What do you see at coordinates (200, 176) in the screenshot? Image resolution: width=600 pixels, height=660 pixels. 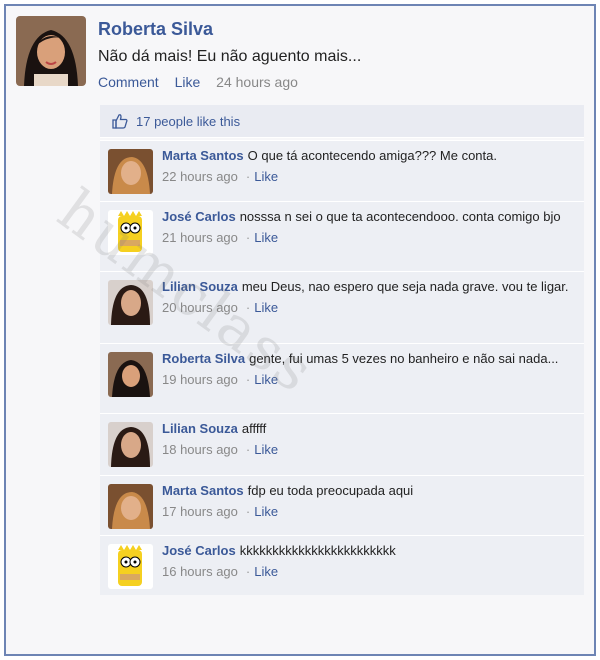 I see `comment-timestamp: 22 hours ago` at bounding box center [200, 176].